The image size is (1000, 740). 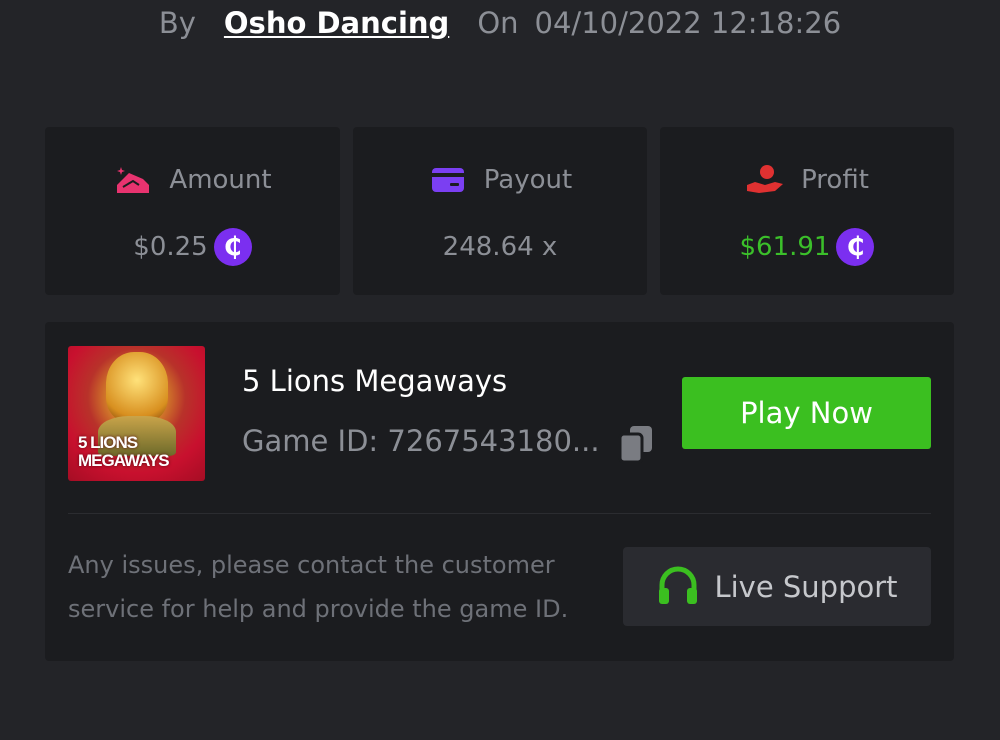 What do you see at coordinates (806, 586) in the screenshot?
I see `live-support-label: Live Support` at bounding box center [806, 586].